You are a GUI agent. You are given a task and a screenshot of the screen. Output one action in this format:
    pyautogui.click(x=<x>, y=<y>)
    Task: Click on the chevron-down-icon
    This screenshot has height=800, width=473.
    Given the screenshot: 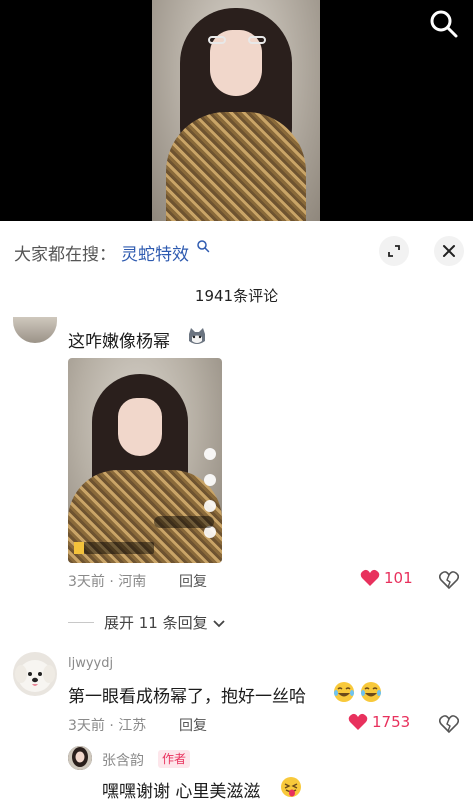 What is the action you would take?
    pyautogui.click(x=218, y=623)
    